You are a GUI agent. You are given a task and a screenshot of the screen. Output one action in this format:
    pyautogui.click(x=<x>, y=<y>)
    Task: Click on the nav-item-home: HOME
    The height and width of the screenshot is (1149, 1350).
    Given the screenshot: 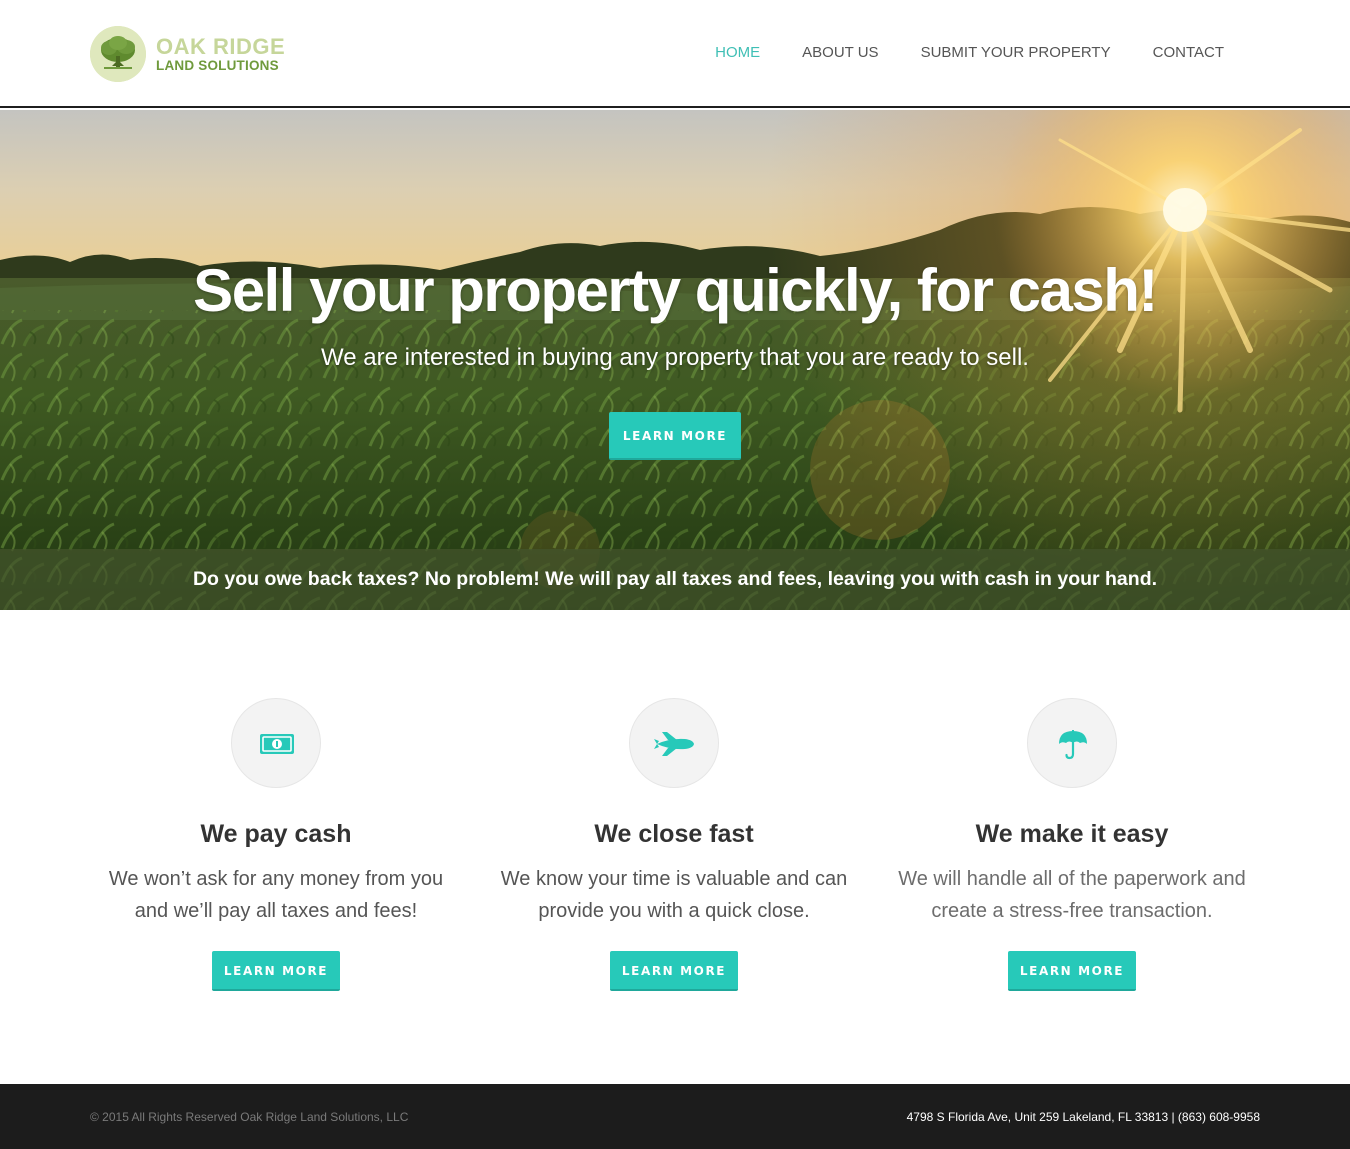 What is the action you would take?
    pyautogui.click(x=737, y=52)
    